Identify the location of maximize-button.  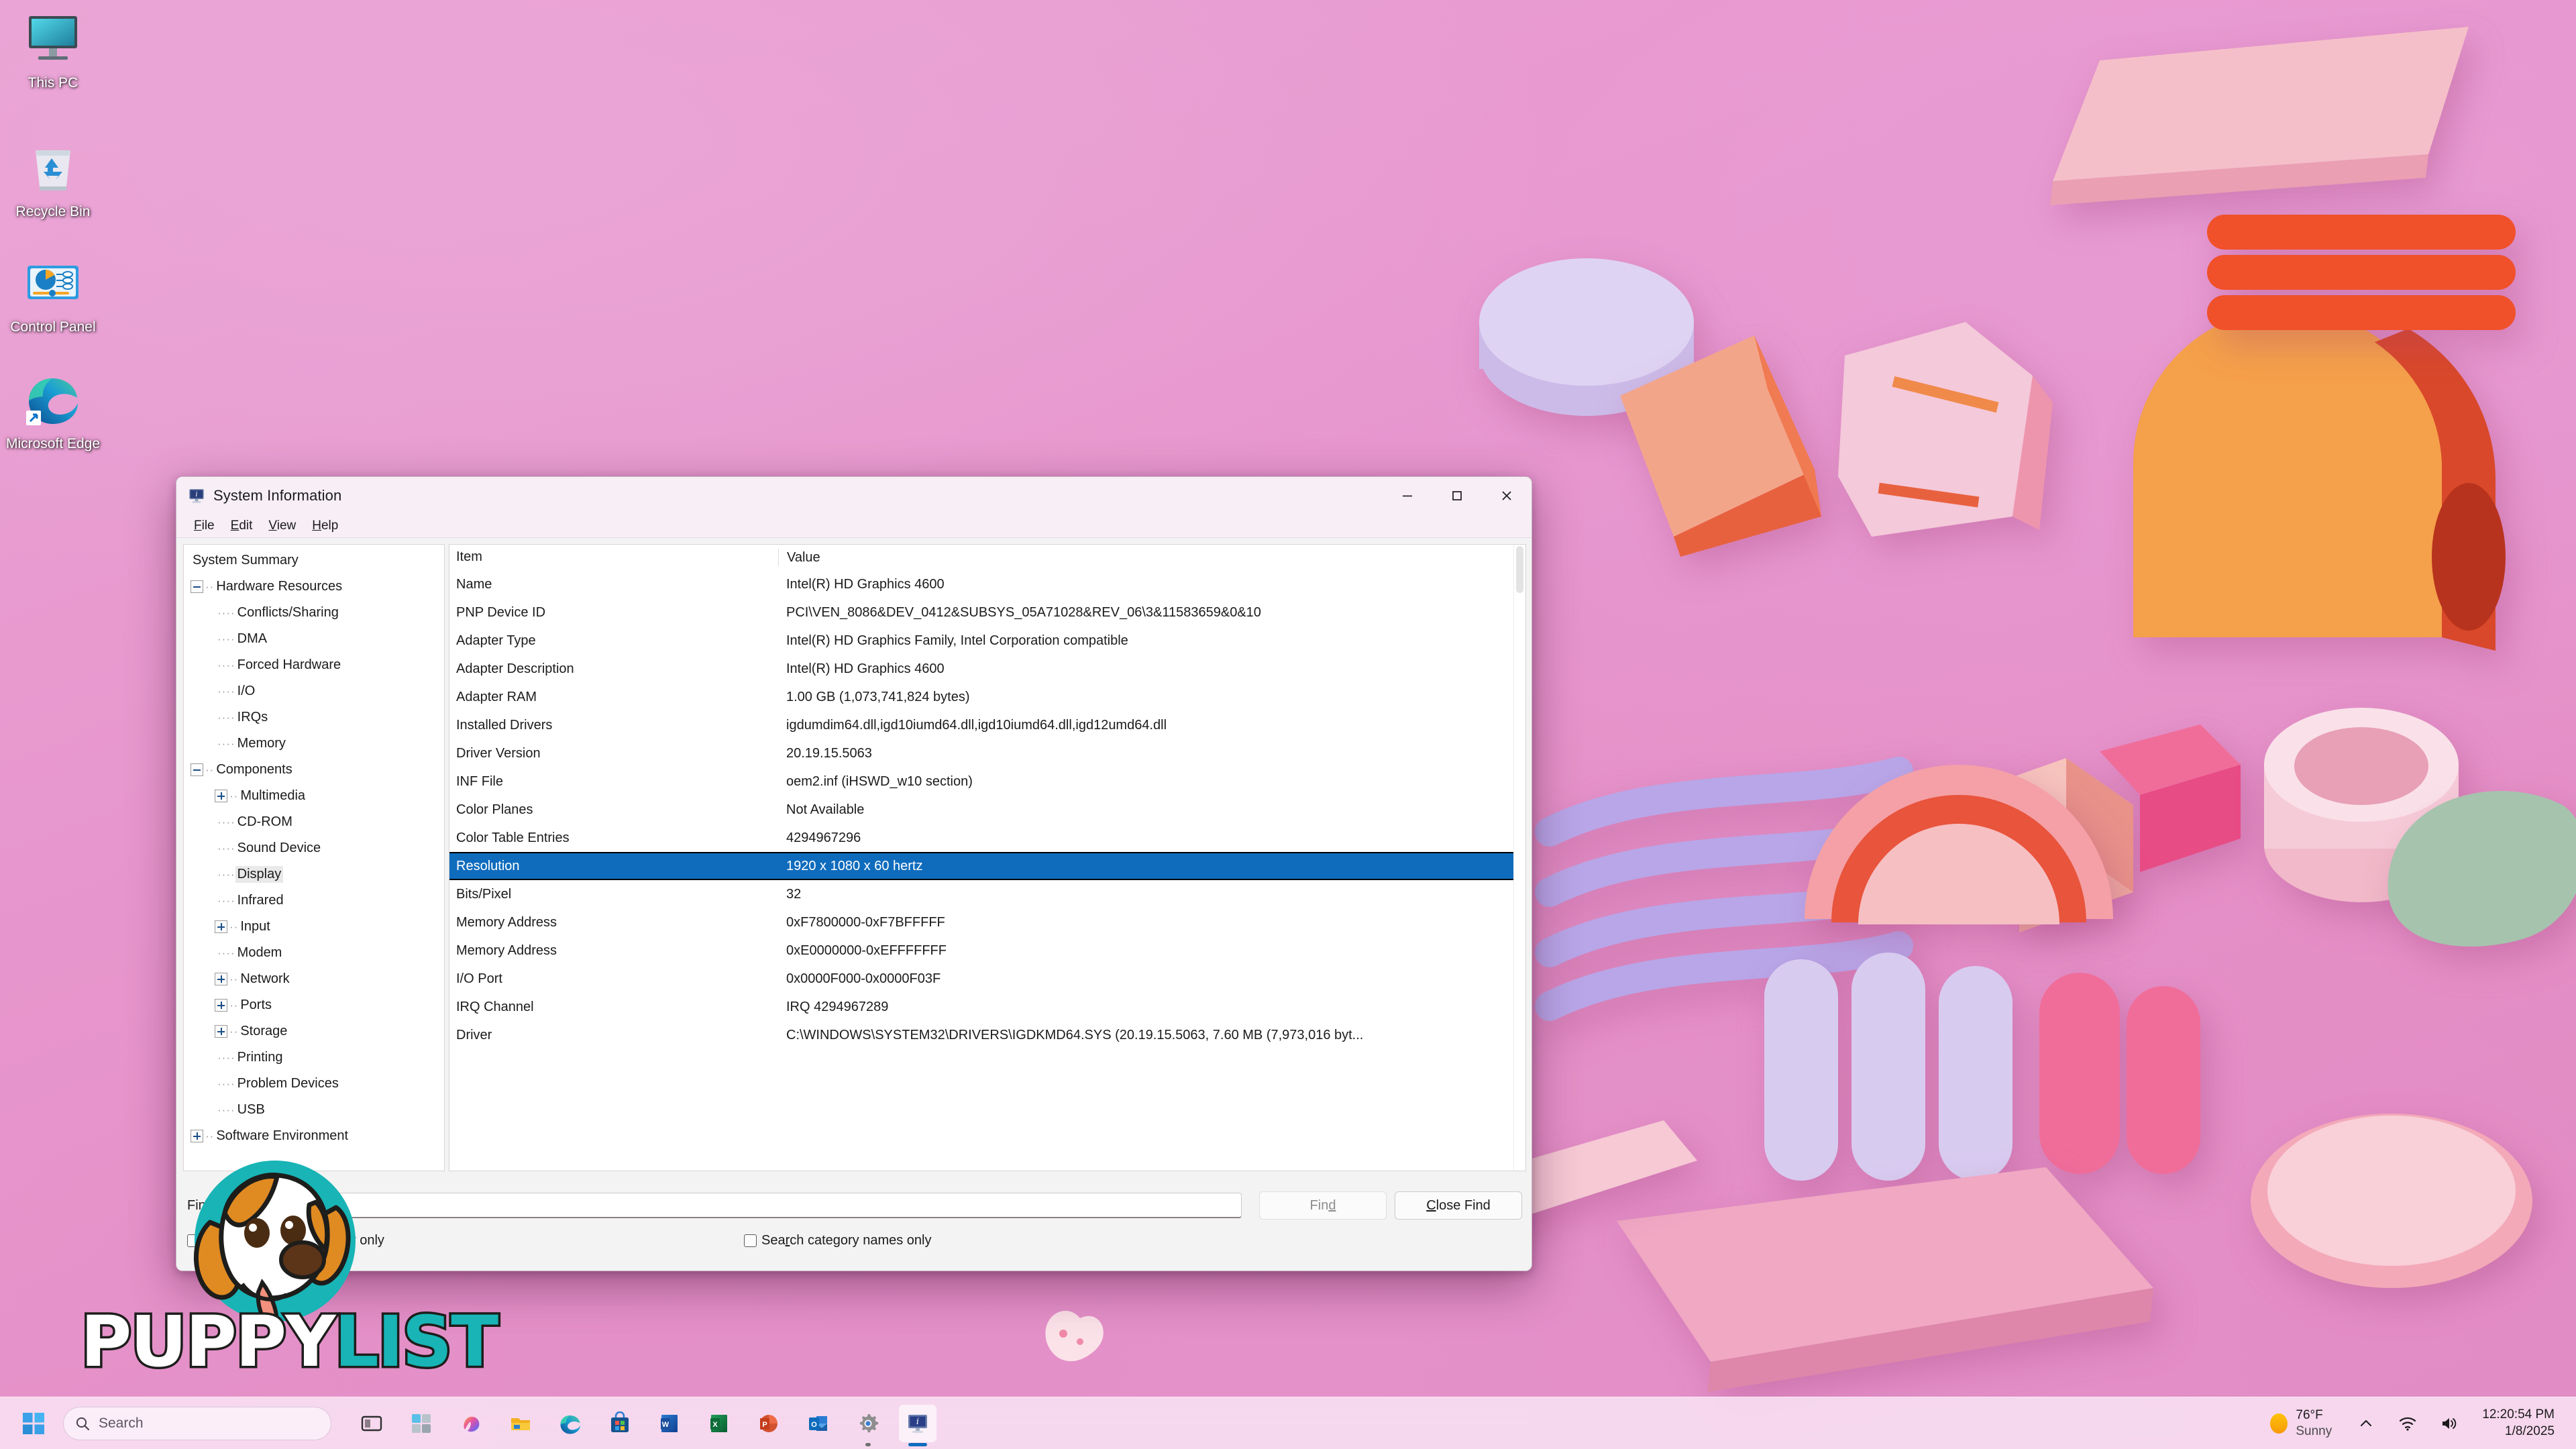
(1457, 495).